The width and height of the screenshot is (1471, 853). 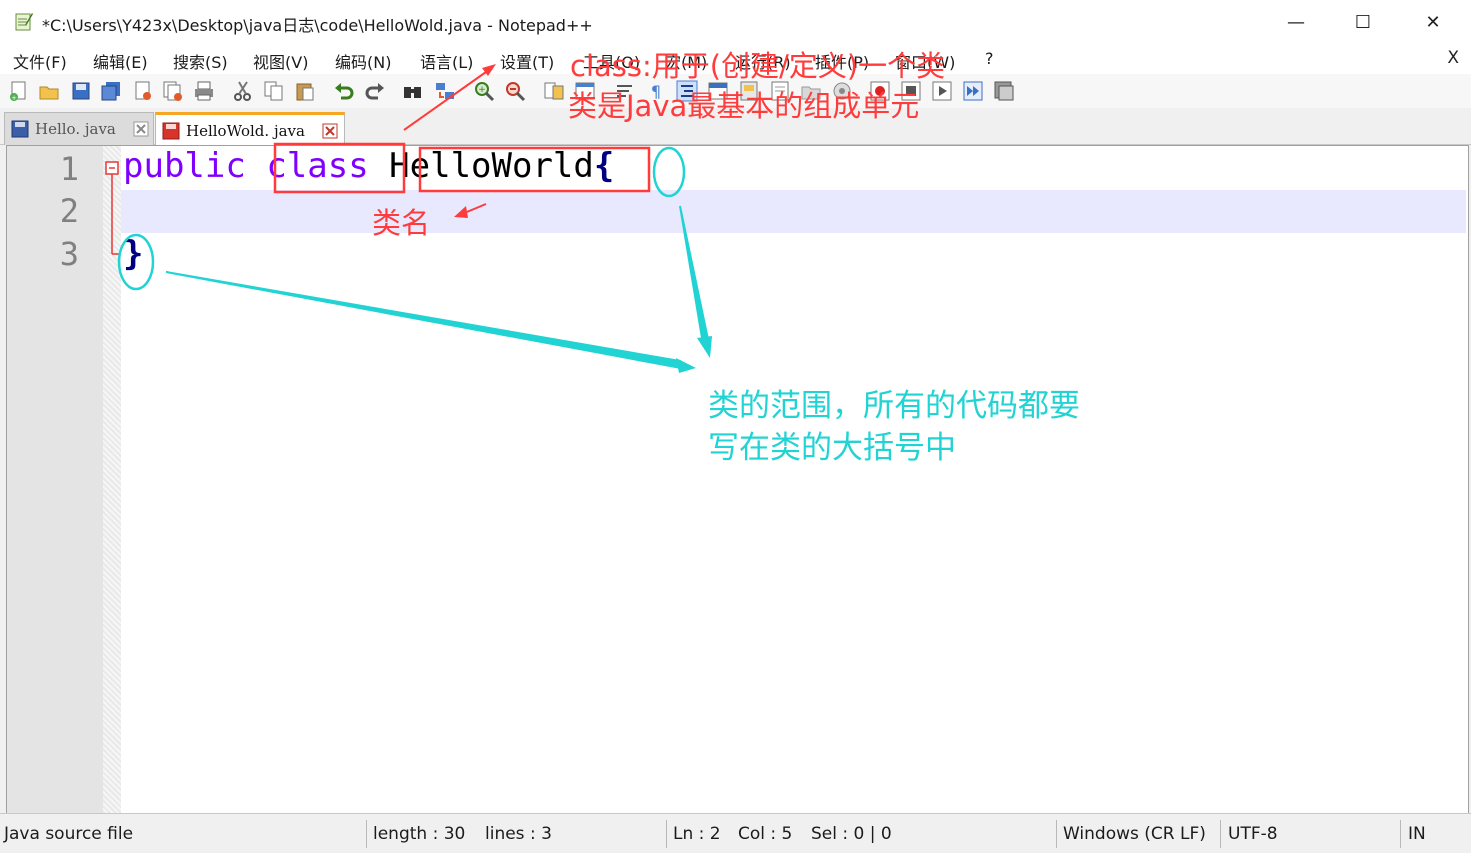 What do you see at coordinates (851, 834) in the screenshot?
I see `selection-info: Sel : 0 | 0` at bounding box center [851, 834].